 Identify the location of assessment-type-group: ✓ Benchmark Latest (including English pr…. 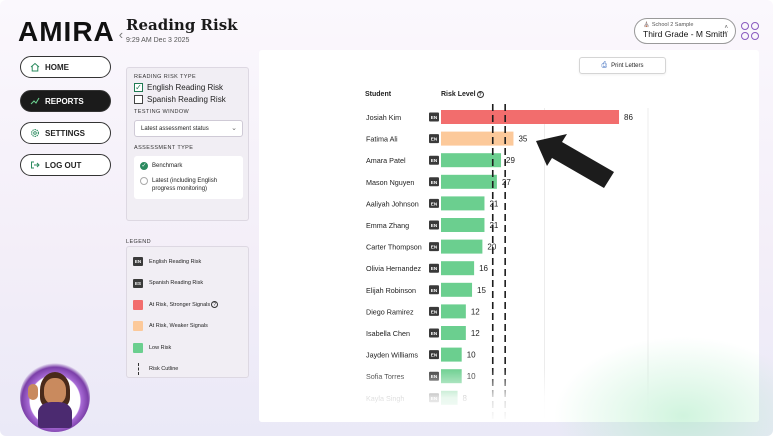
(188, 177).